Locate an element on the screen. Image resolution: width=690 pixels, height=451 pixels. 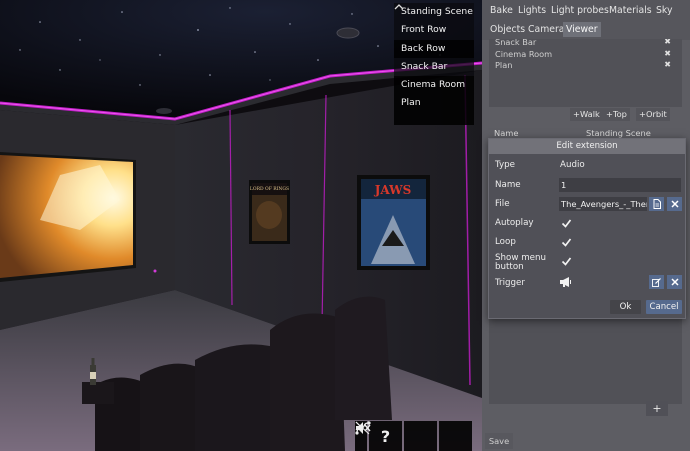
trigger-label: Trigger is located at coordinates (510, 283).